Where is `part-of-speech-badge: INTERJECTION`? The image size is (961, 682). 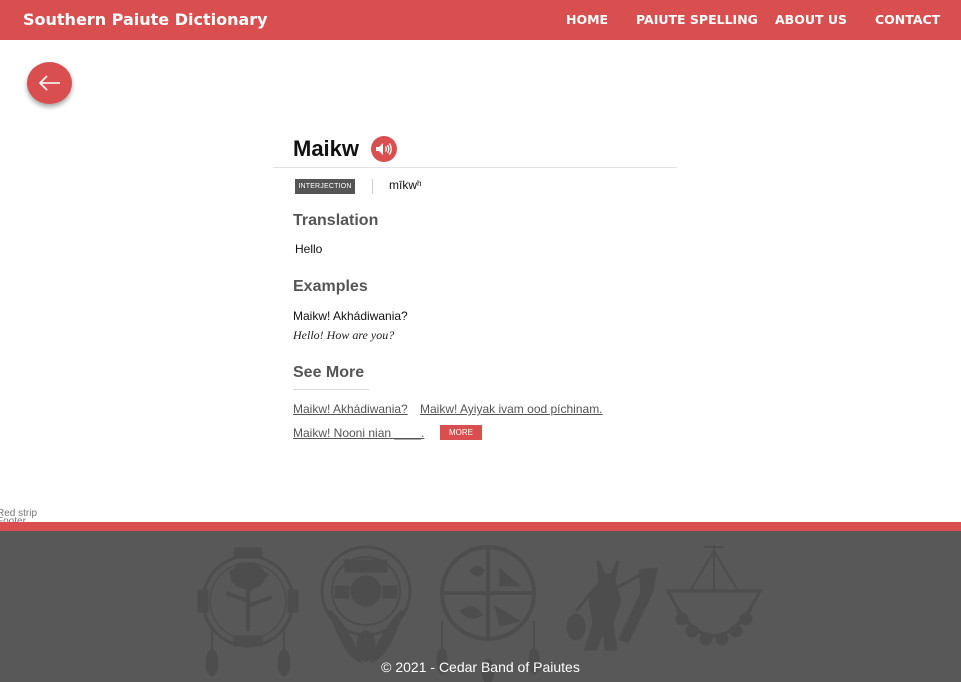
part-of-speech-badge: INTERJECTION is located at coordinates (325, 186).